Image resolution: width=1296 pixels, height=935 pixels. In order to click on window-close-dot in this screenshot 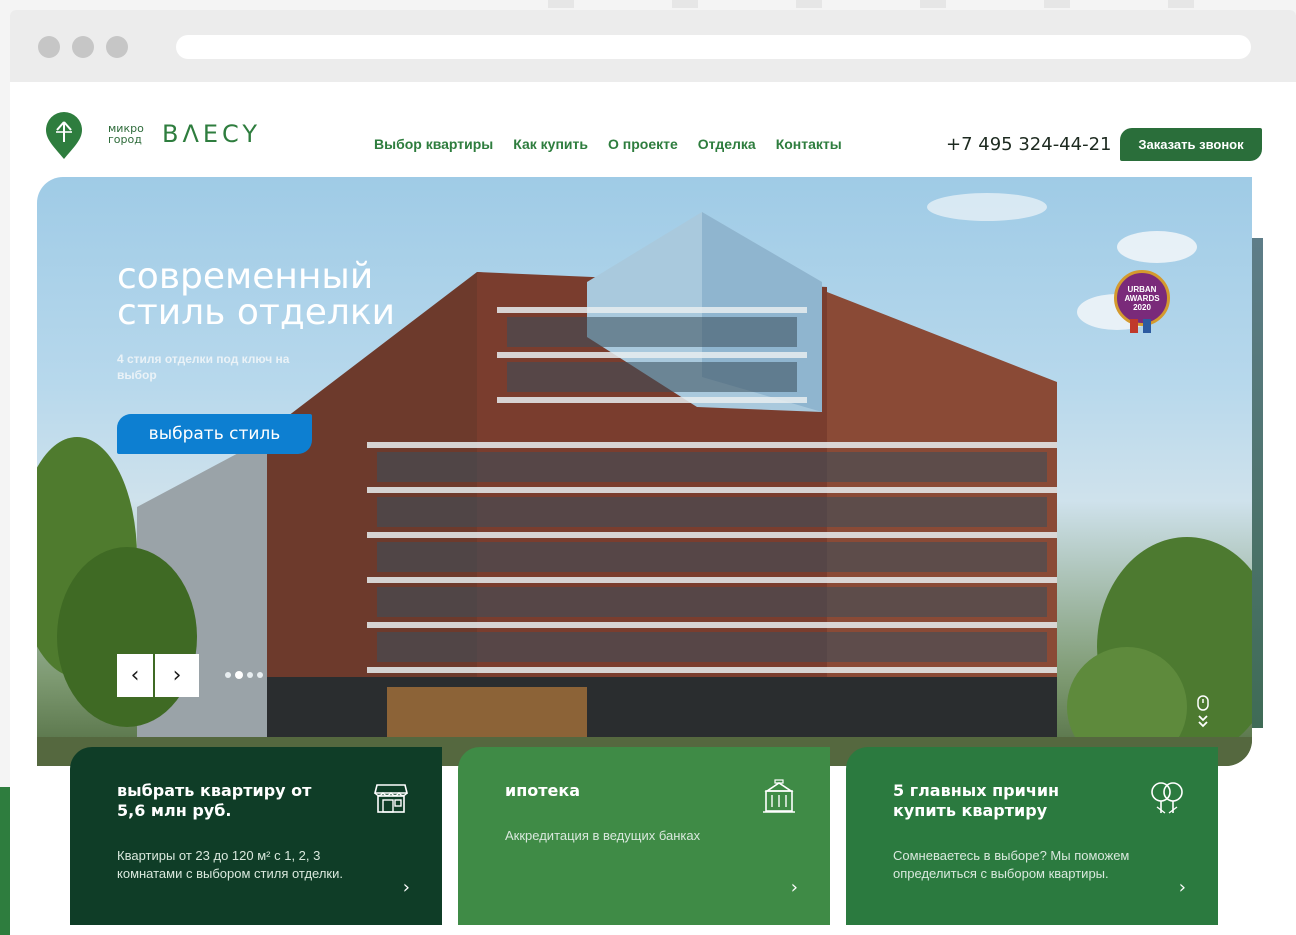, I will do `click(49, 47)`.